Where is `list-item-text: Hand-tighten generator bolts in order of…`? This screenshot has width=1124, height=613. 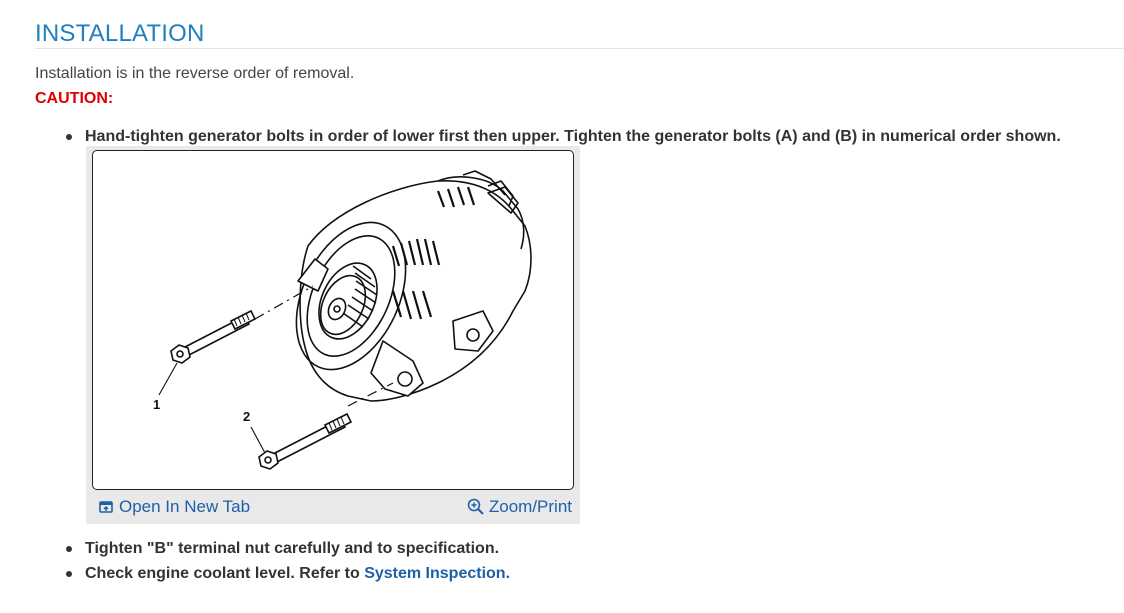
list-item-text: Hand-tighten generator bolts in order of… is located at coordinates (573, 136).